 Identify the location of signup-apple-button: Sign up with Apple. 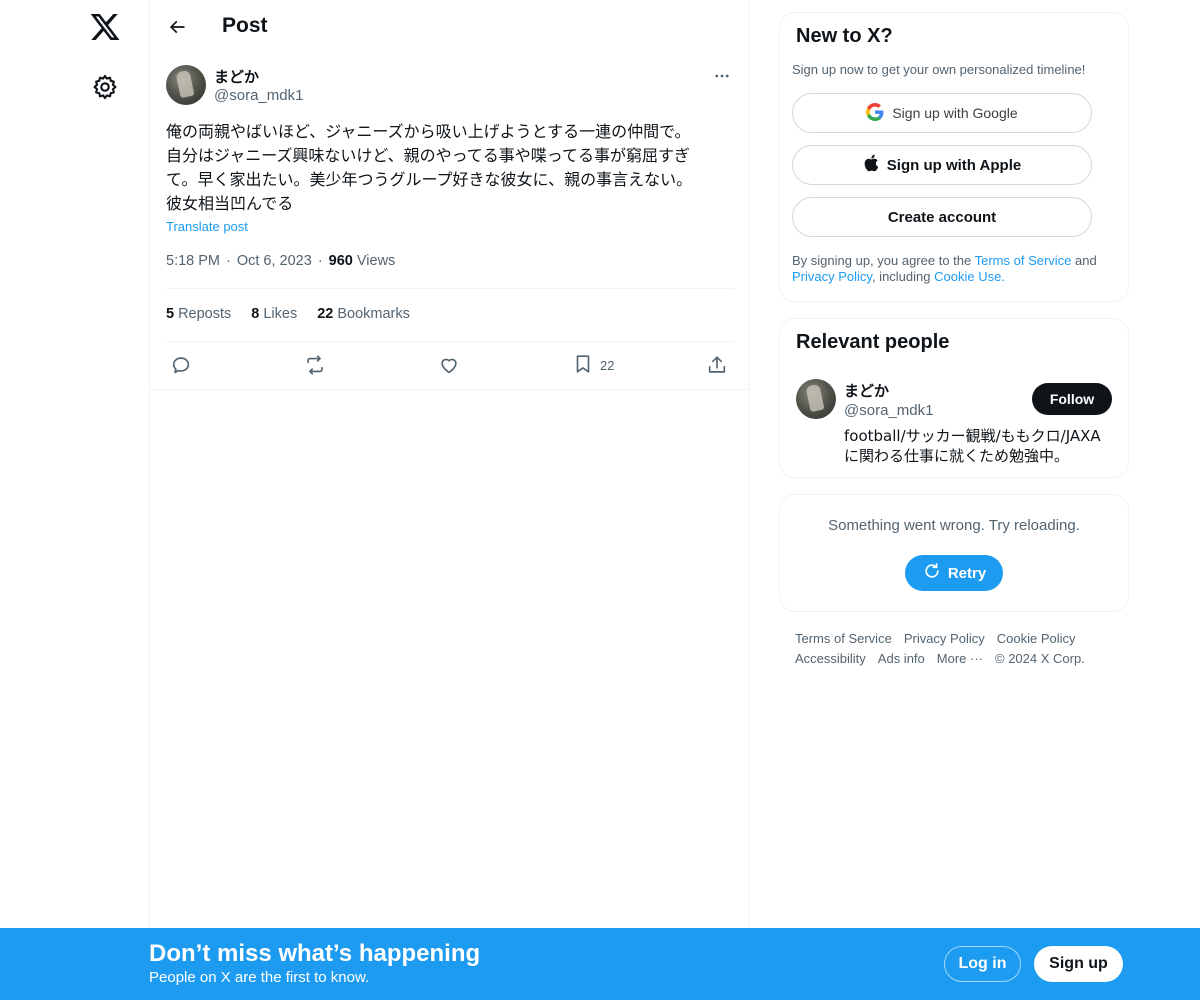
(942, 165).